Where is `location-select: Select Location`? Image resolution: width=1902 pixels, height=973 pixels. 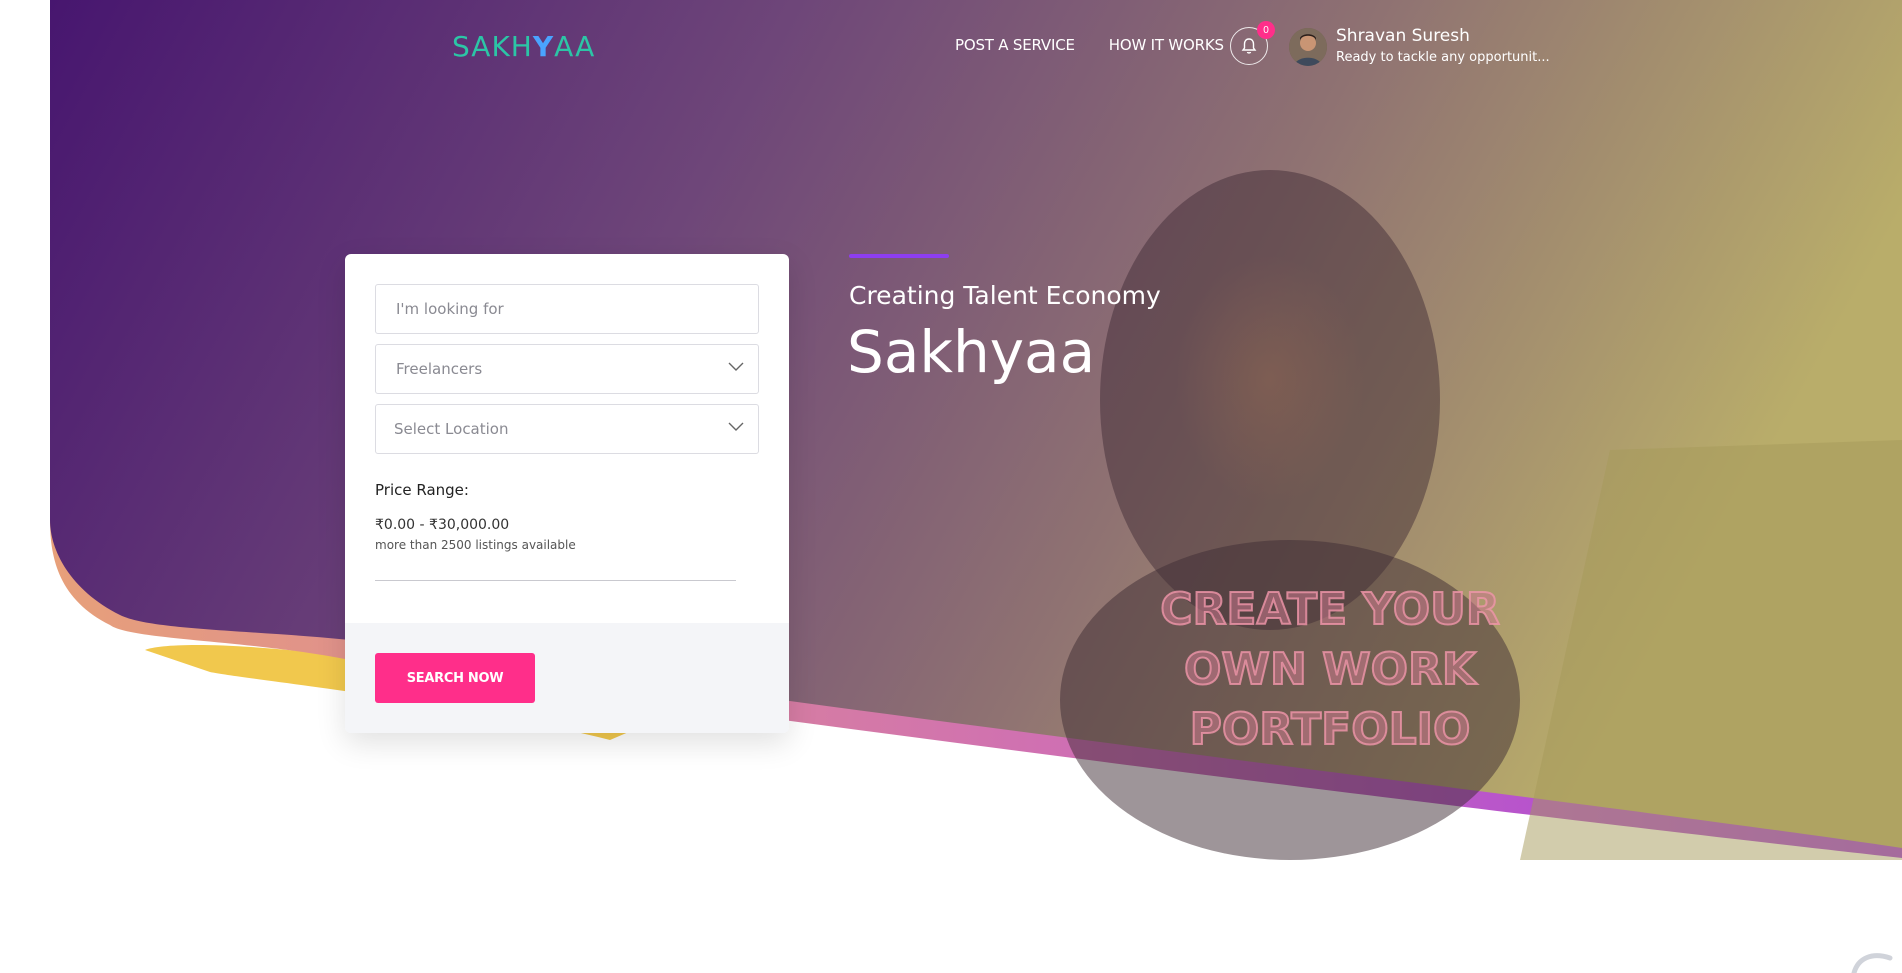 location-select: Select Location is located at coordinates (567, 429).